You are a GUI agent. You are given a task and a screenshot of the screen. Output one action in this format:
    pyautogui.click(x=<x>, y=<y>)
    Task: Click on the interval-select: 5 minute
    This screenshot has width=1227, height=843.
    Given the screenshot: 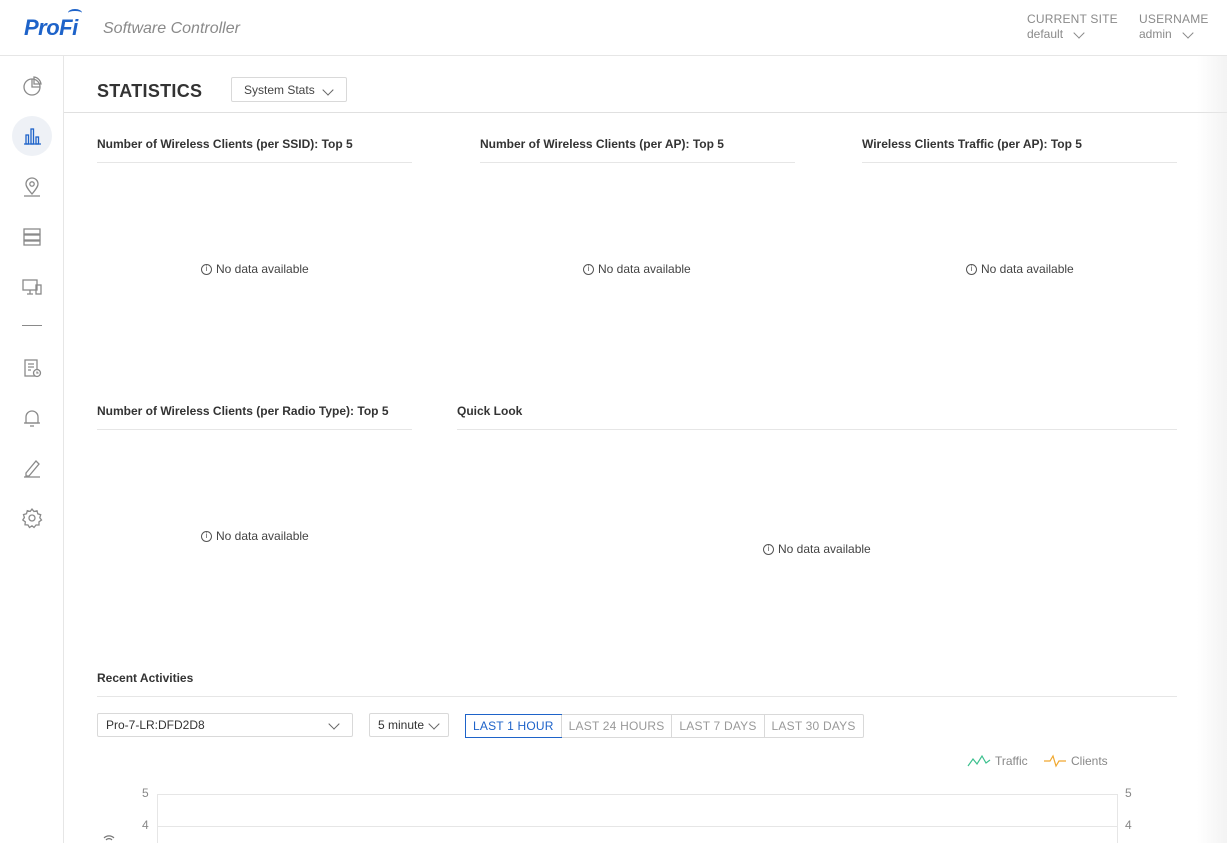 What is the action you would take?
    pyautogui.click(x=409, y=725)
    